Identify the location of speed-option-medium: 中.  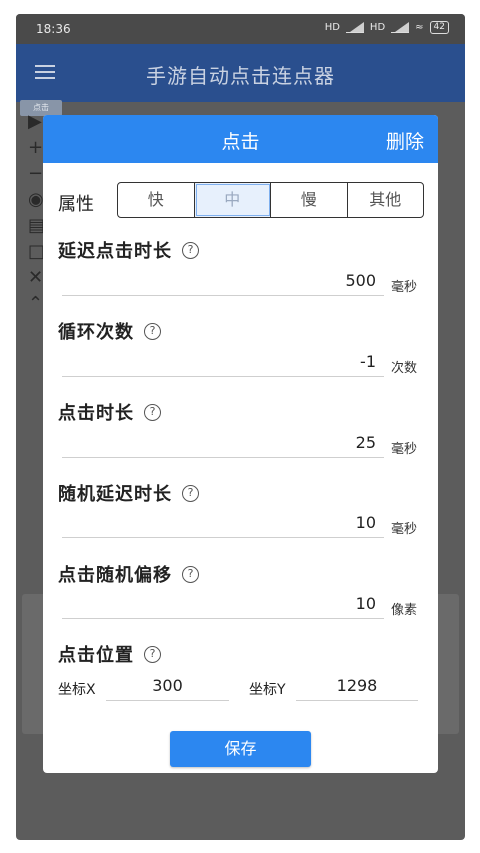
(232, 200).